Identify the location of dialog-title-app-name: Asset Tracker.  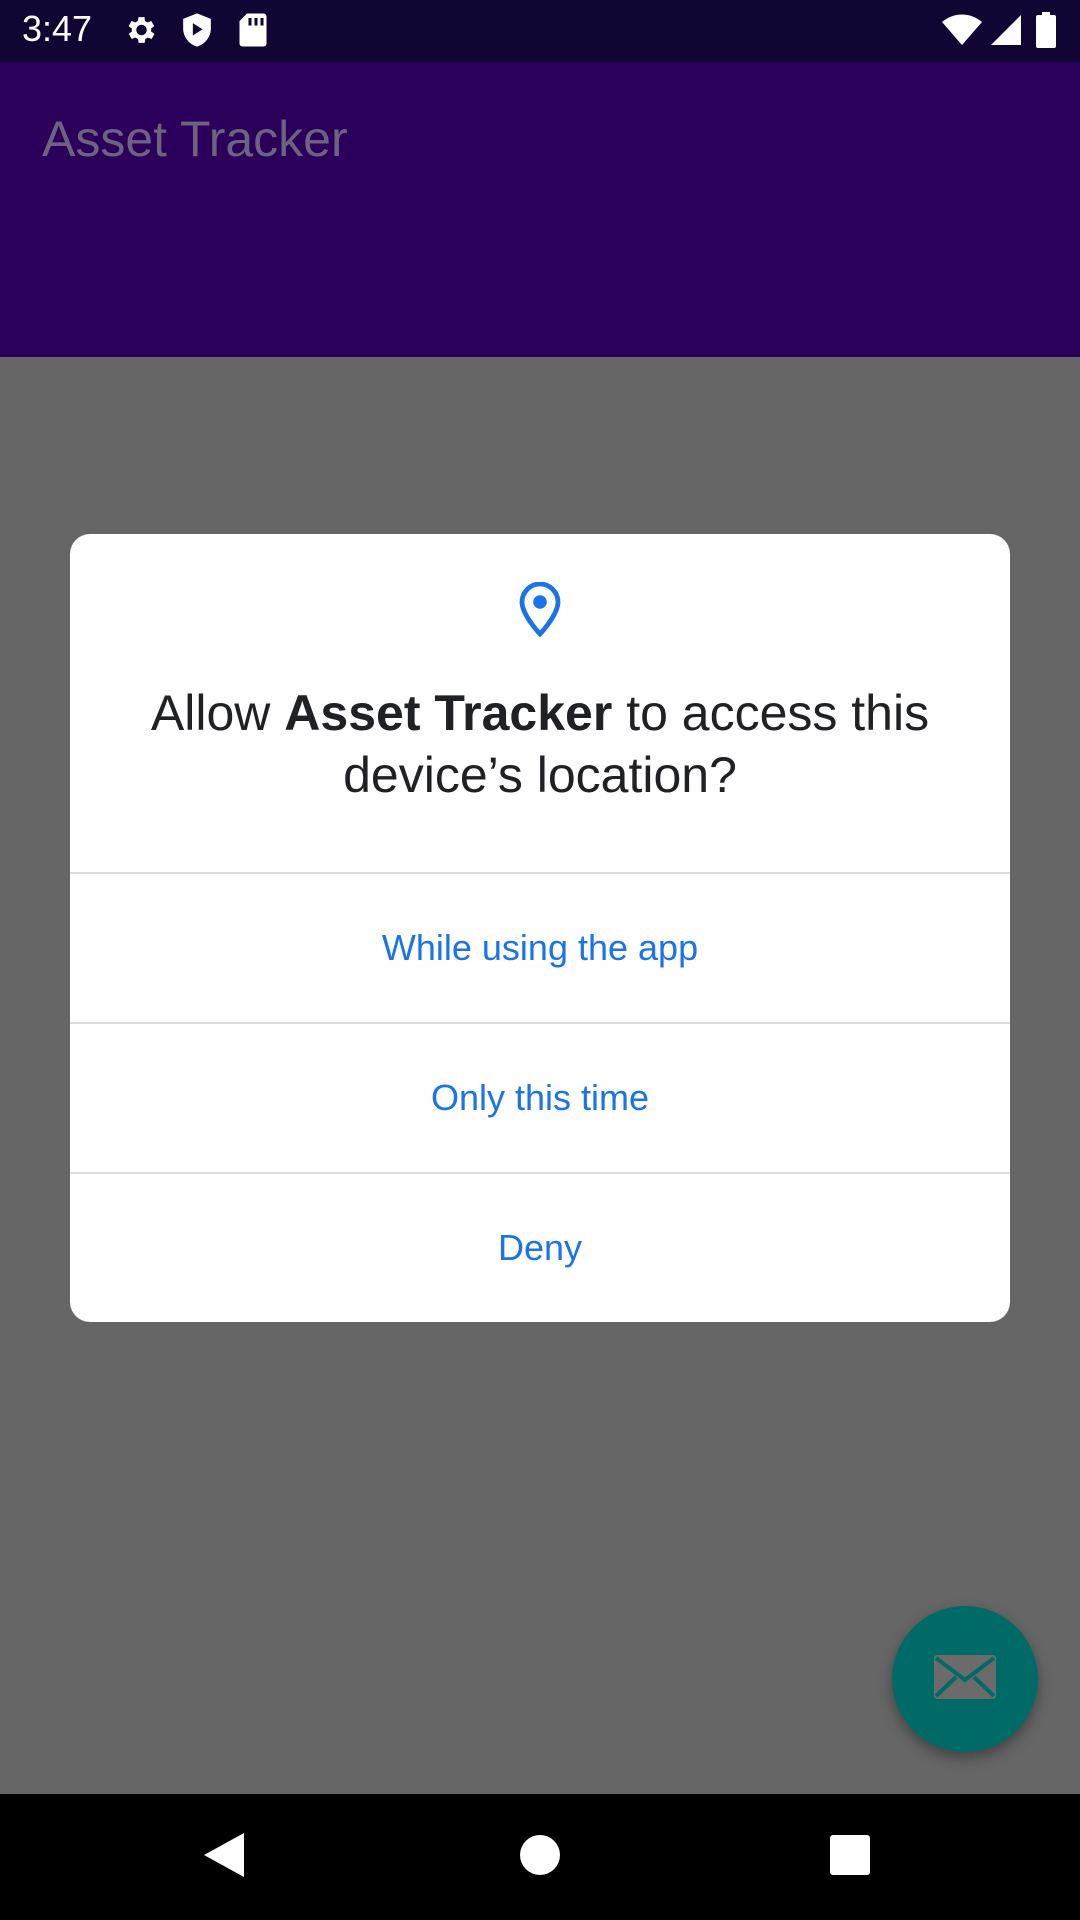
(448, 713).